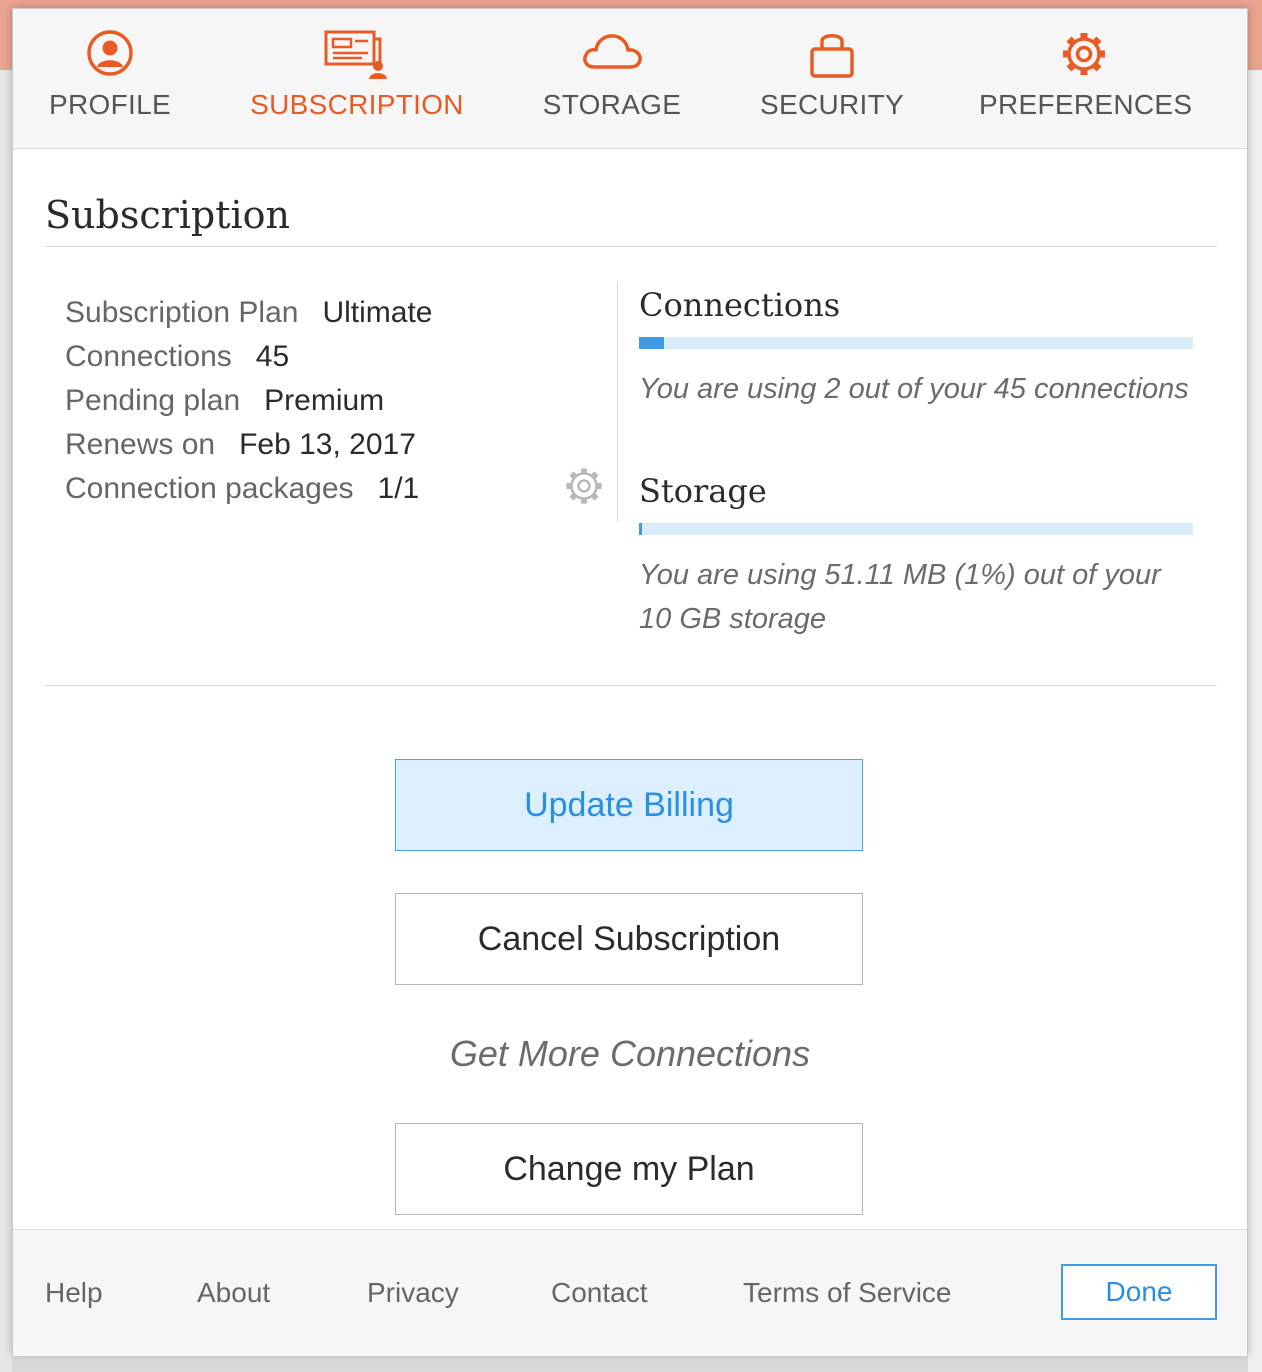 The height and width of the screenshot is (1372, 1262). Describe the element at coordinates (110, 78) in the screenshot. I see `tab-profile: PROFILE` at that location.